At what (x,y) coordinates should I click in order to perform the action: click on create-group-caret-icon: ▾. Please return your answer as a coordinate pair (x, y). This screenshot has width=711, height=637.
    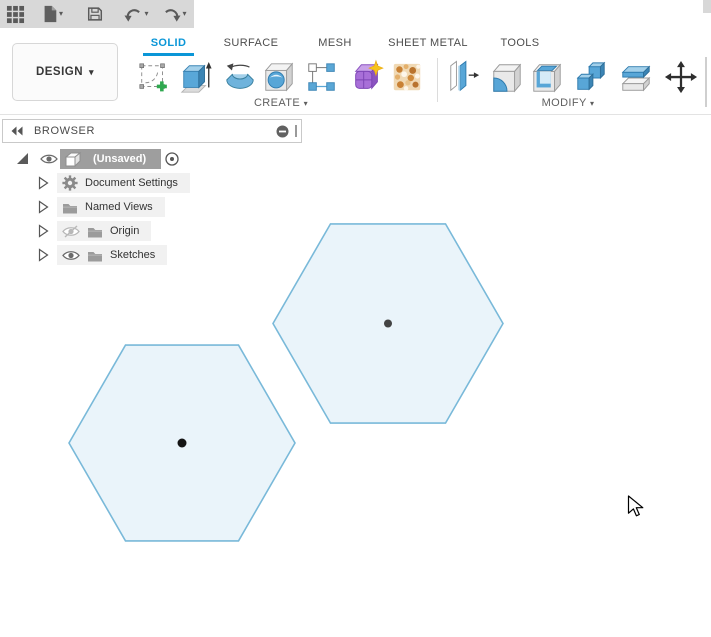
    Looking at the image, I should click on (306, 103).